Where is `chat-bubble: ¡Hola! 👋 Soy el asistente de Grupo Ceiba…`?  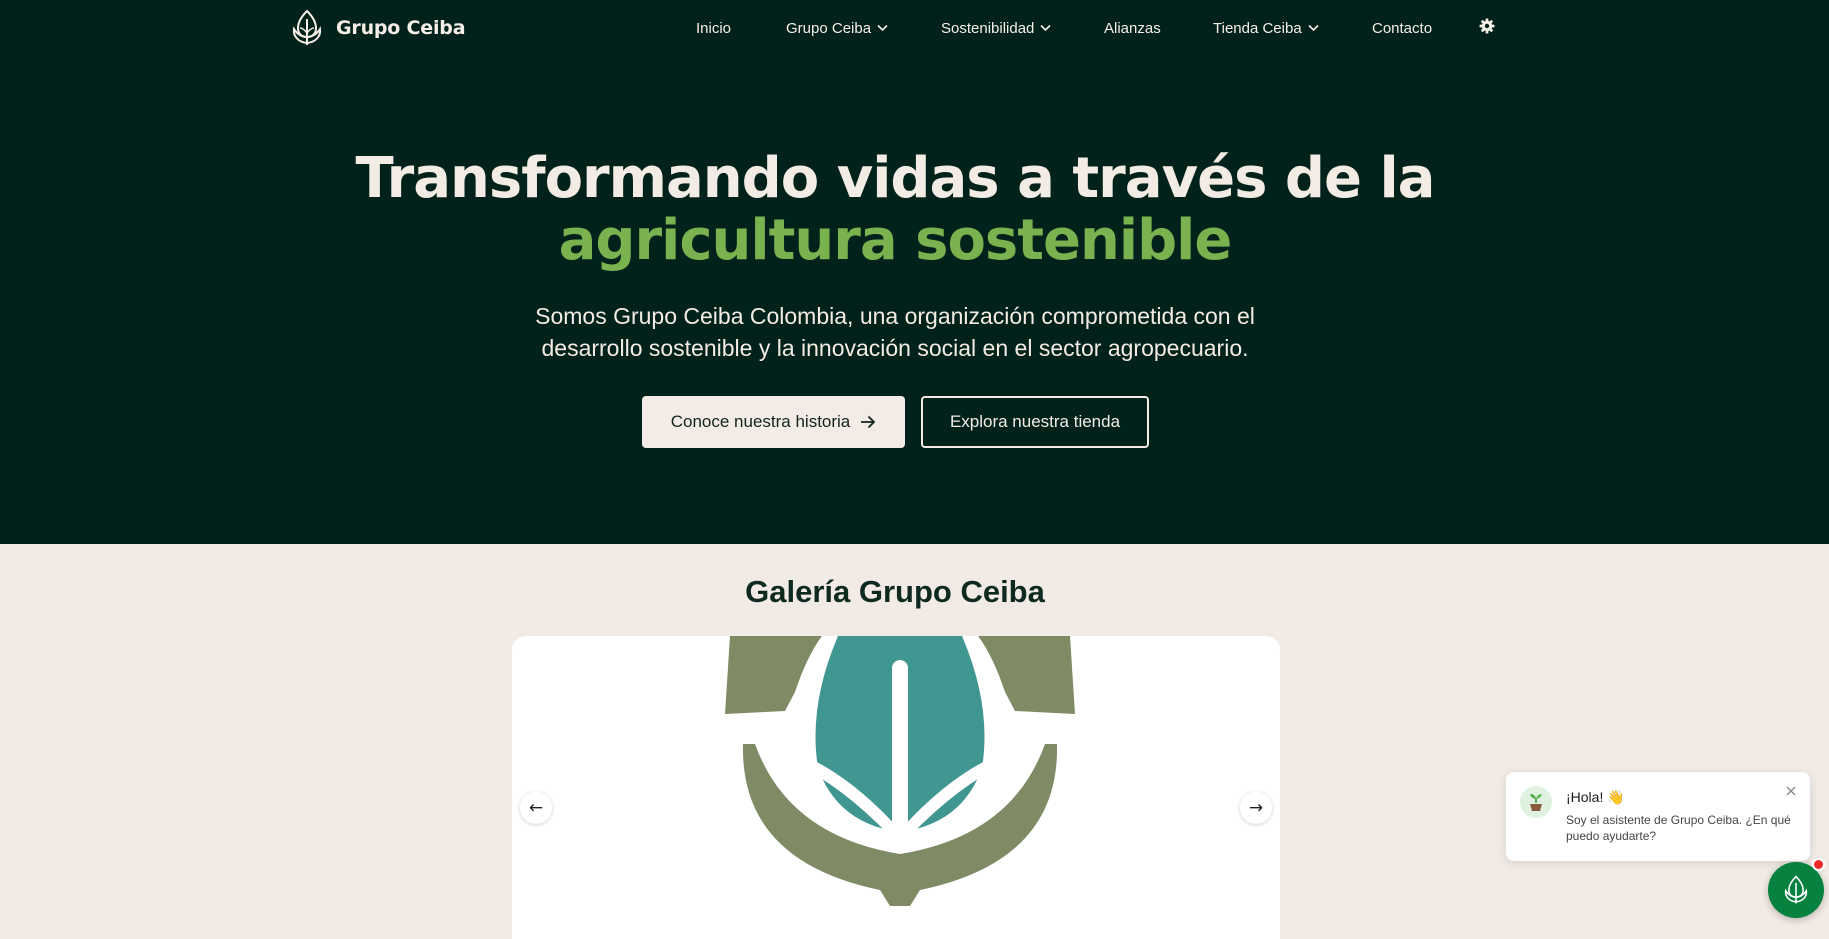
chat-bubble: ¡Hola! 👋 Soy el asistente de Grupo Ceiba… is located at coordinates (1658, 816).